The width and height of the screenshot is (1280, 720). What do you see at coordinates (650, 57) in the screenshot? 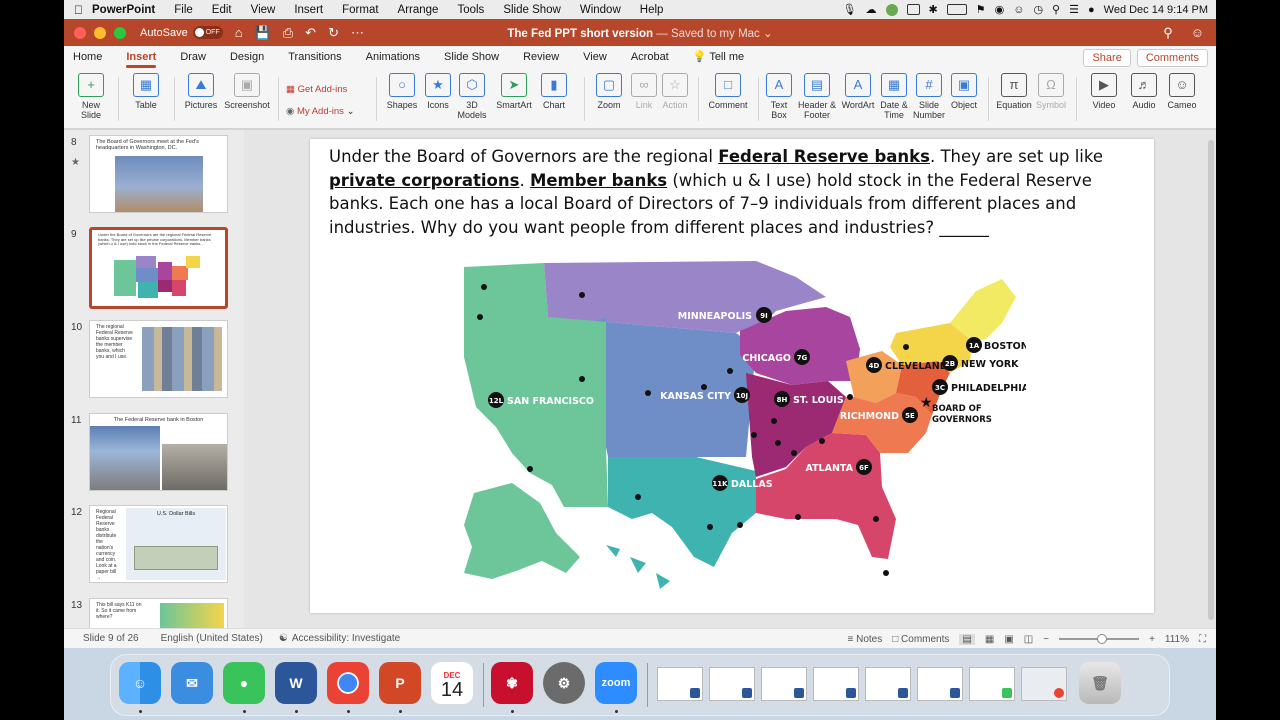
I see `tab-acrobat: Acrobat` at bounding box center [650, 57].